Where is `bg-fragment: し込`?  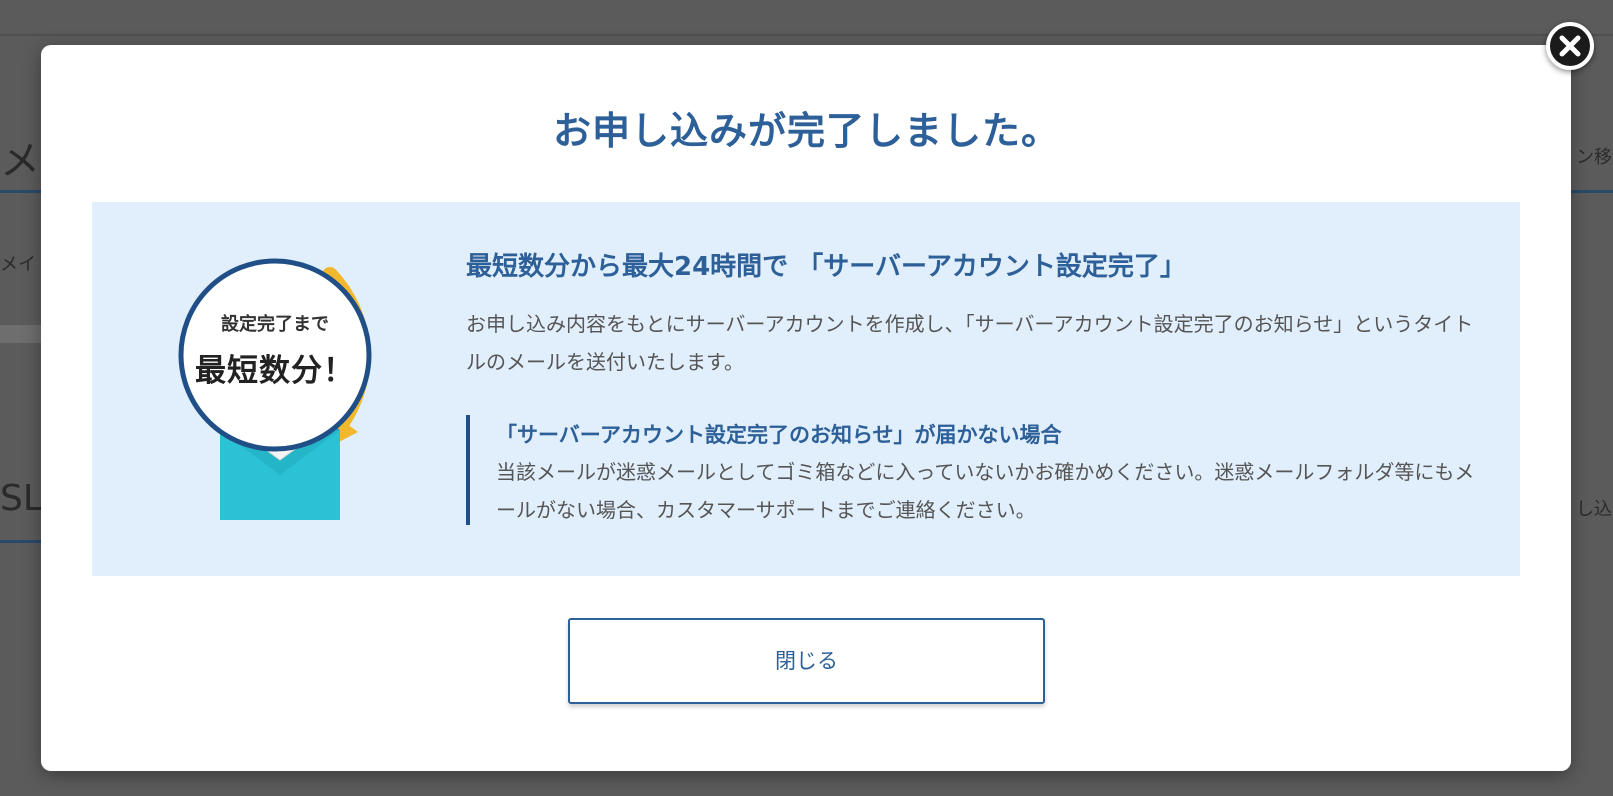 bg-fragment: し込 is located at coordinates (1594, 509).